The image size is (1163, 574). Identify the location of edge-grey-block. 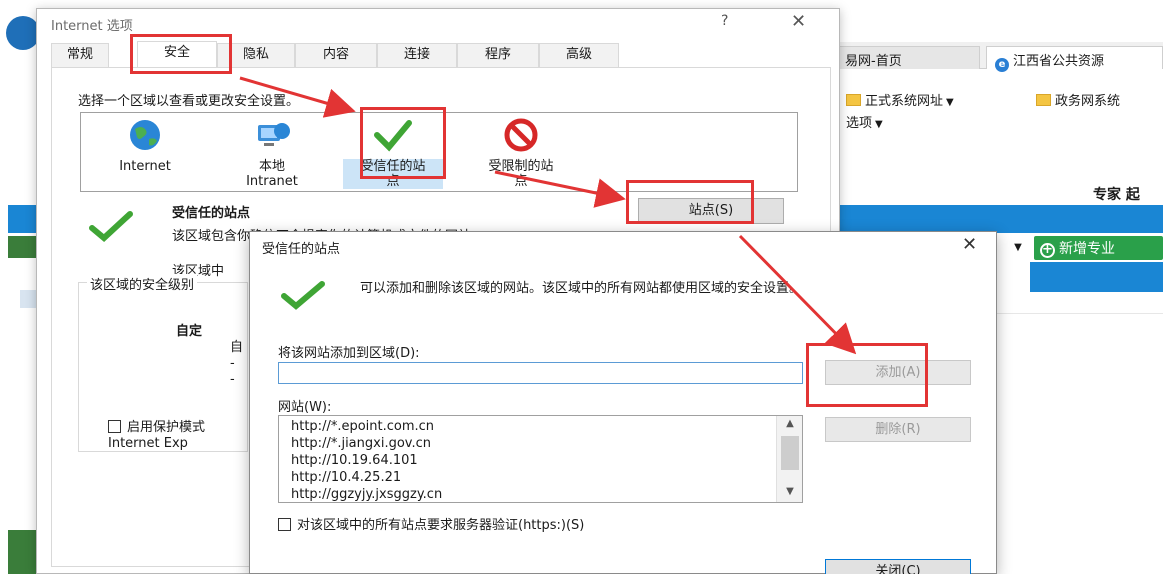
(28, 299).